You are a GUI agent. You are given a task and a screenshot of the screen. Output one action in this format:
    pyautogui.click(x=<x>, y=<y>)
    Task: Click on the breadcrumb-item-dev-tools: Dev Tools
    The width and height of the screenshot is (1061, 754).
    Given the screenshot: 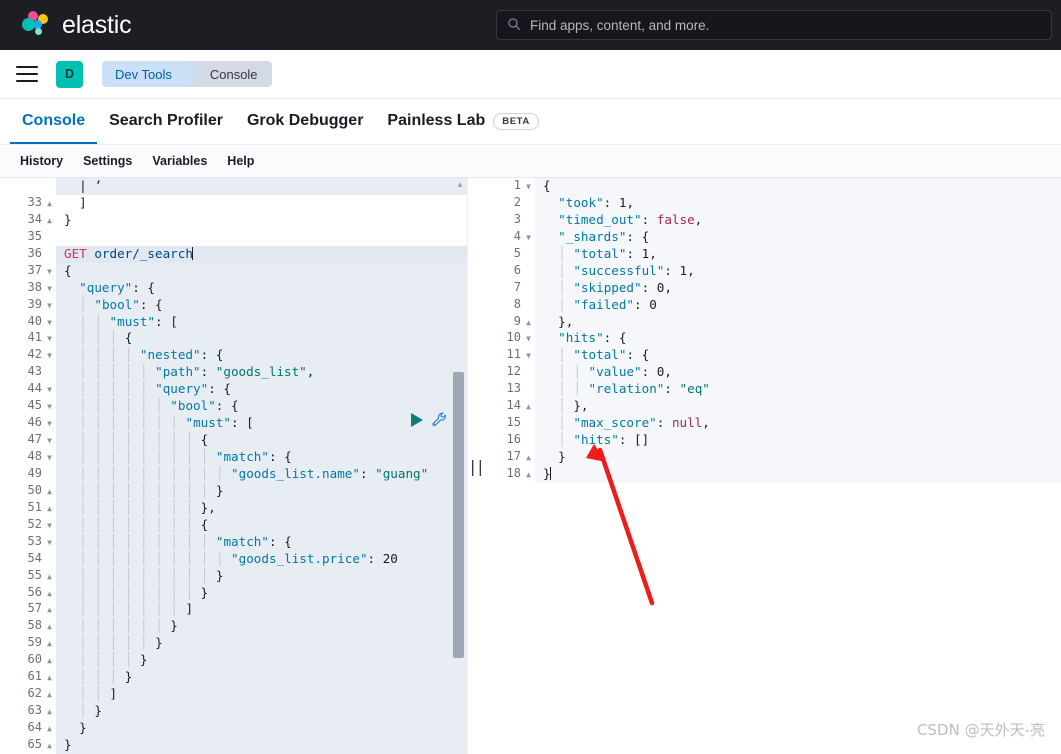 What is the action you would take?
    pyautogui.click(x=151, y=74)
    